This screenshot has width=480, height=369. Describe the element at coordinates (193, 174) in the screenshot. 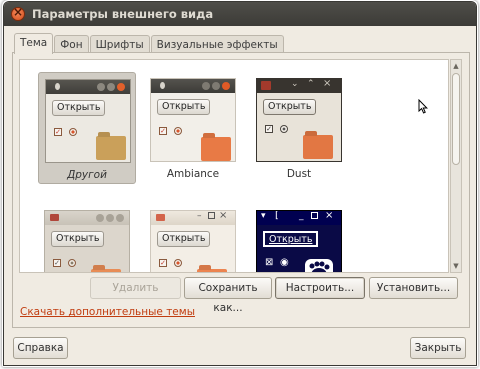

I see `theme-name: Ambiance` at that location.